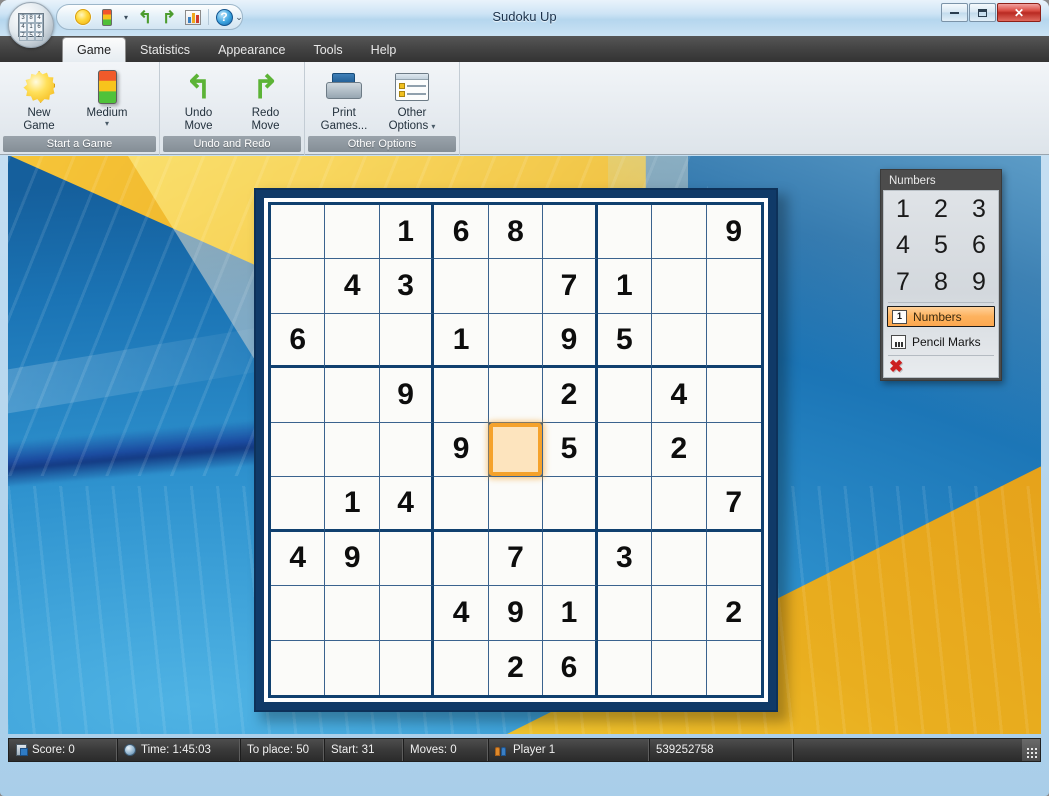 This screenshot has height=796, width=1049. I want to click on sudoku-cell-r9-c7, so click(625, 667).